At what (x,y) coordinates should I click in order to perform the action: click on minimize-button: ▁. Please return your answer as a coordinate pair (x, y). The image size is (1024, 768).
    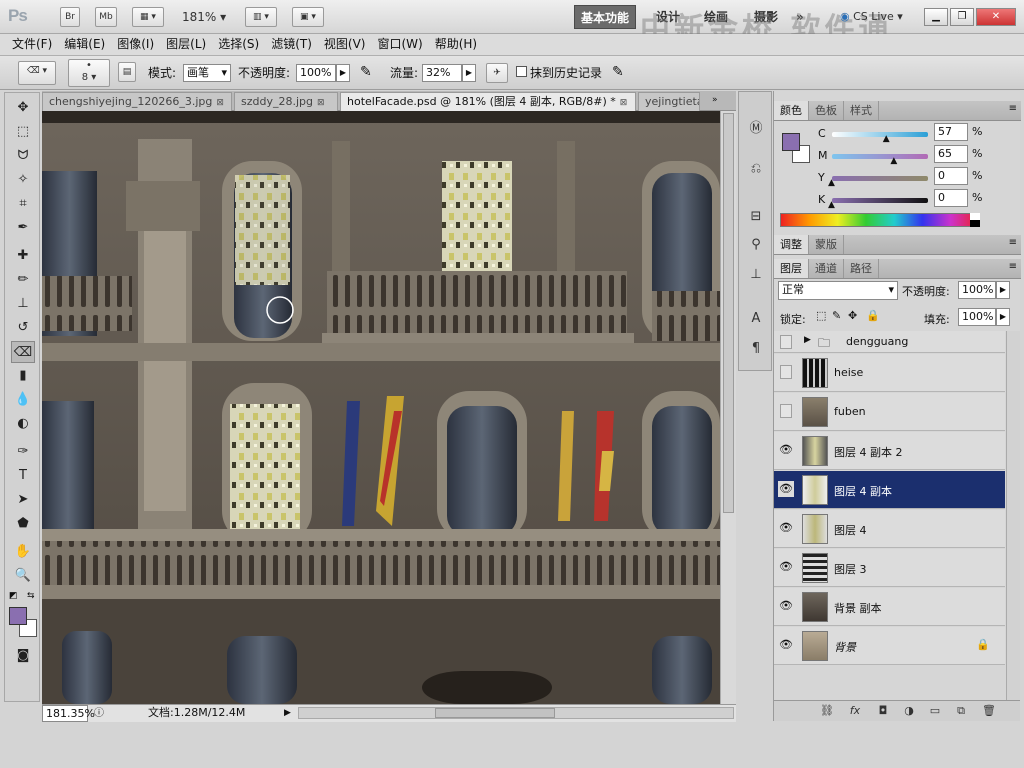
    Looking at the image, I should click on (936, 17).